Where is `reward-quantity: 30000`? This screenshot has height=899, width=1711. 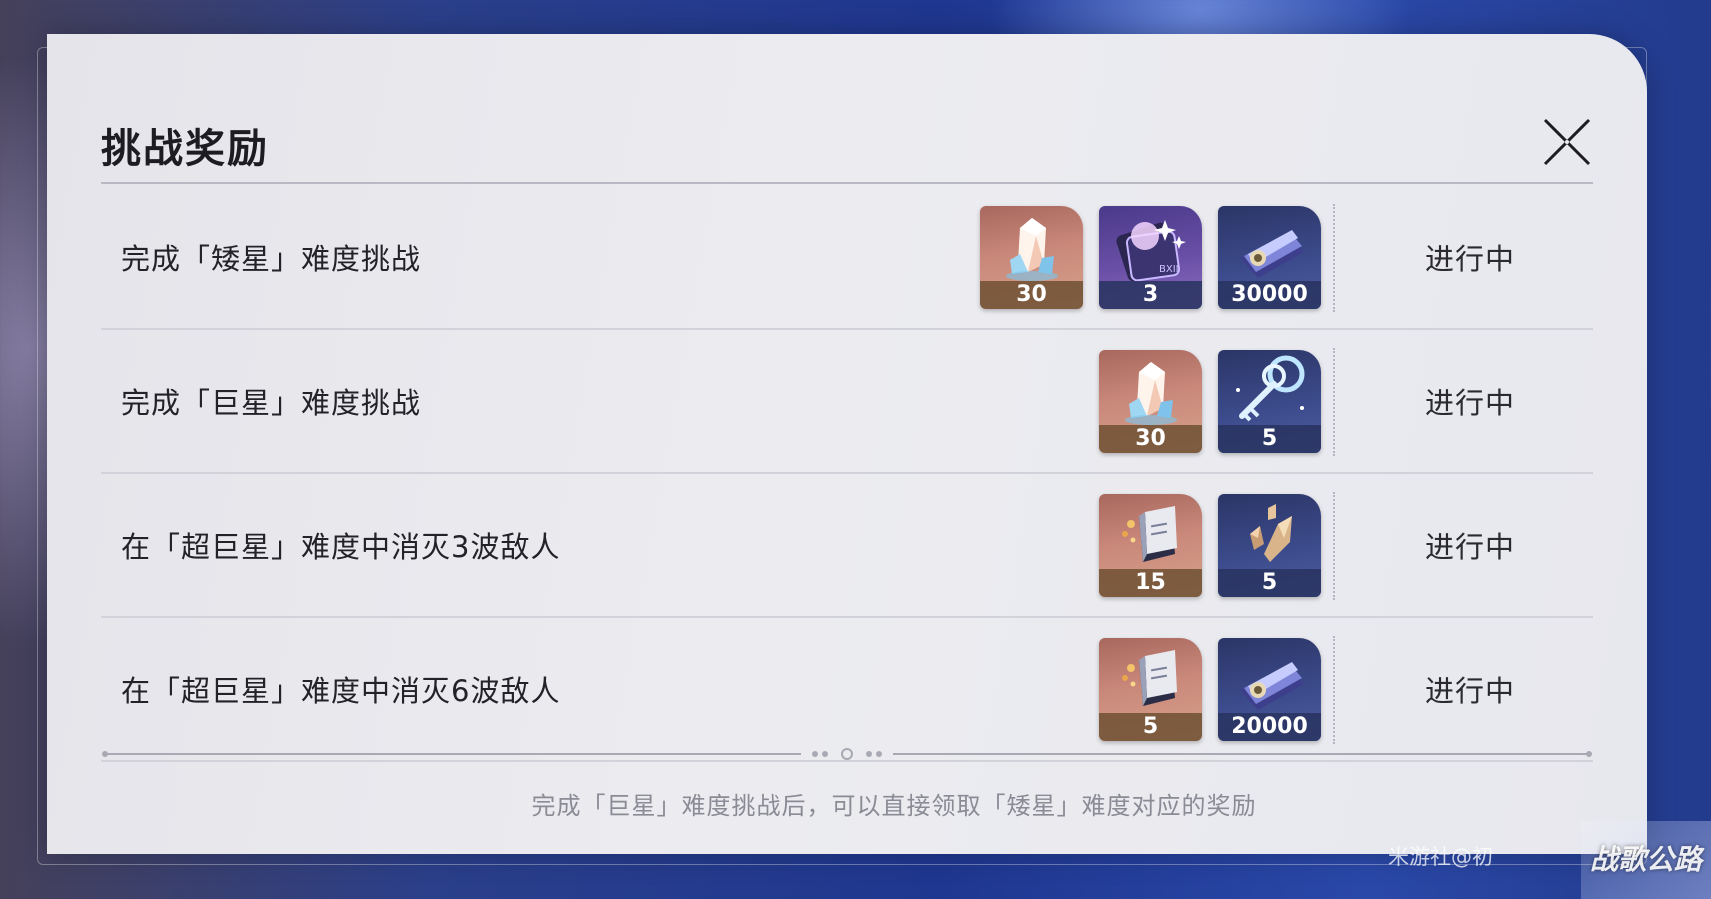
reward-quantity: 30000 is located at coordinates (1269, 295).